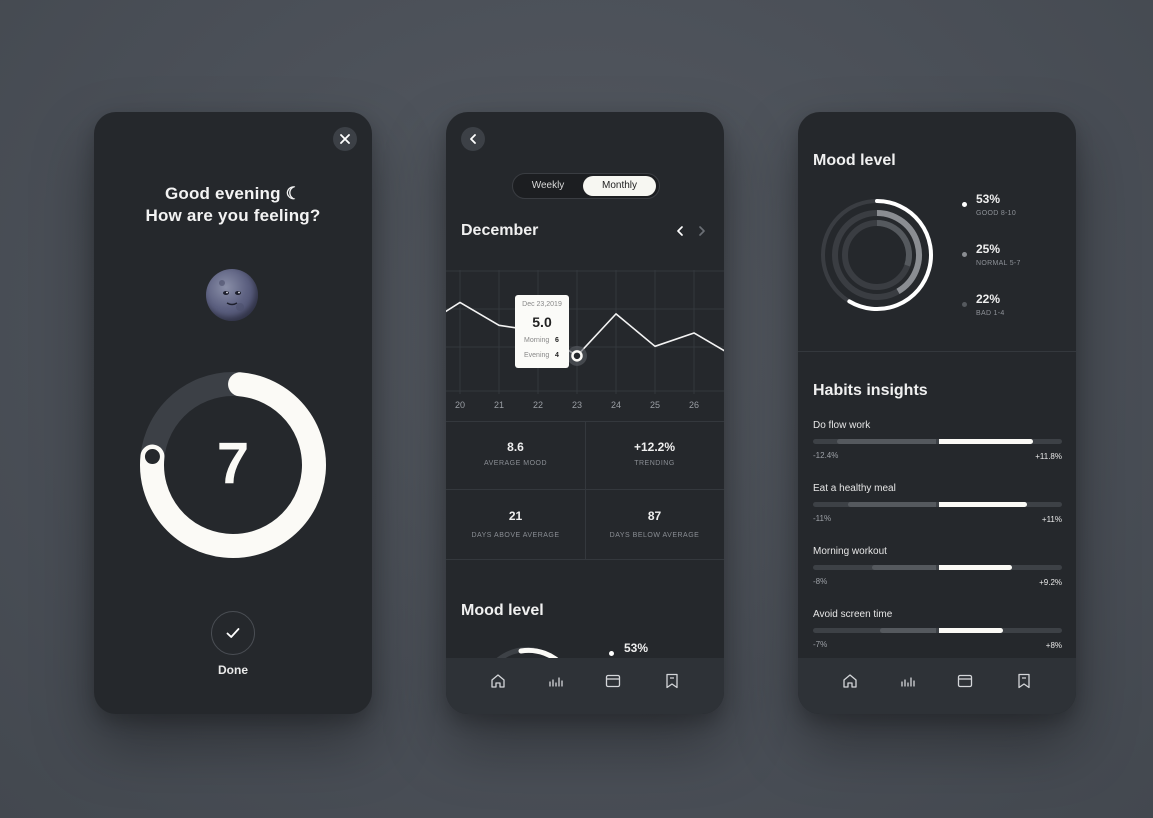  Describe the element at coordinates (459, 405) in the screenshot. I see `x-tick-label: 20` at that location.